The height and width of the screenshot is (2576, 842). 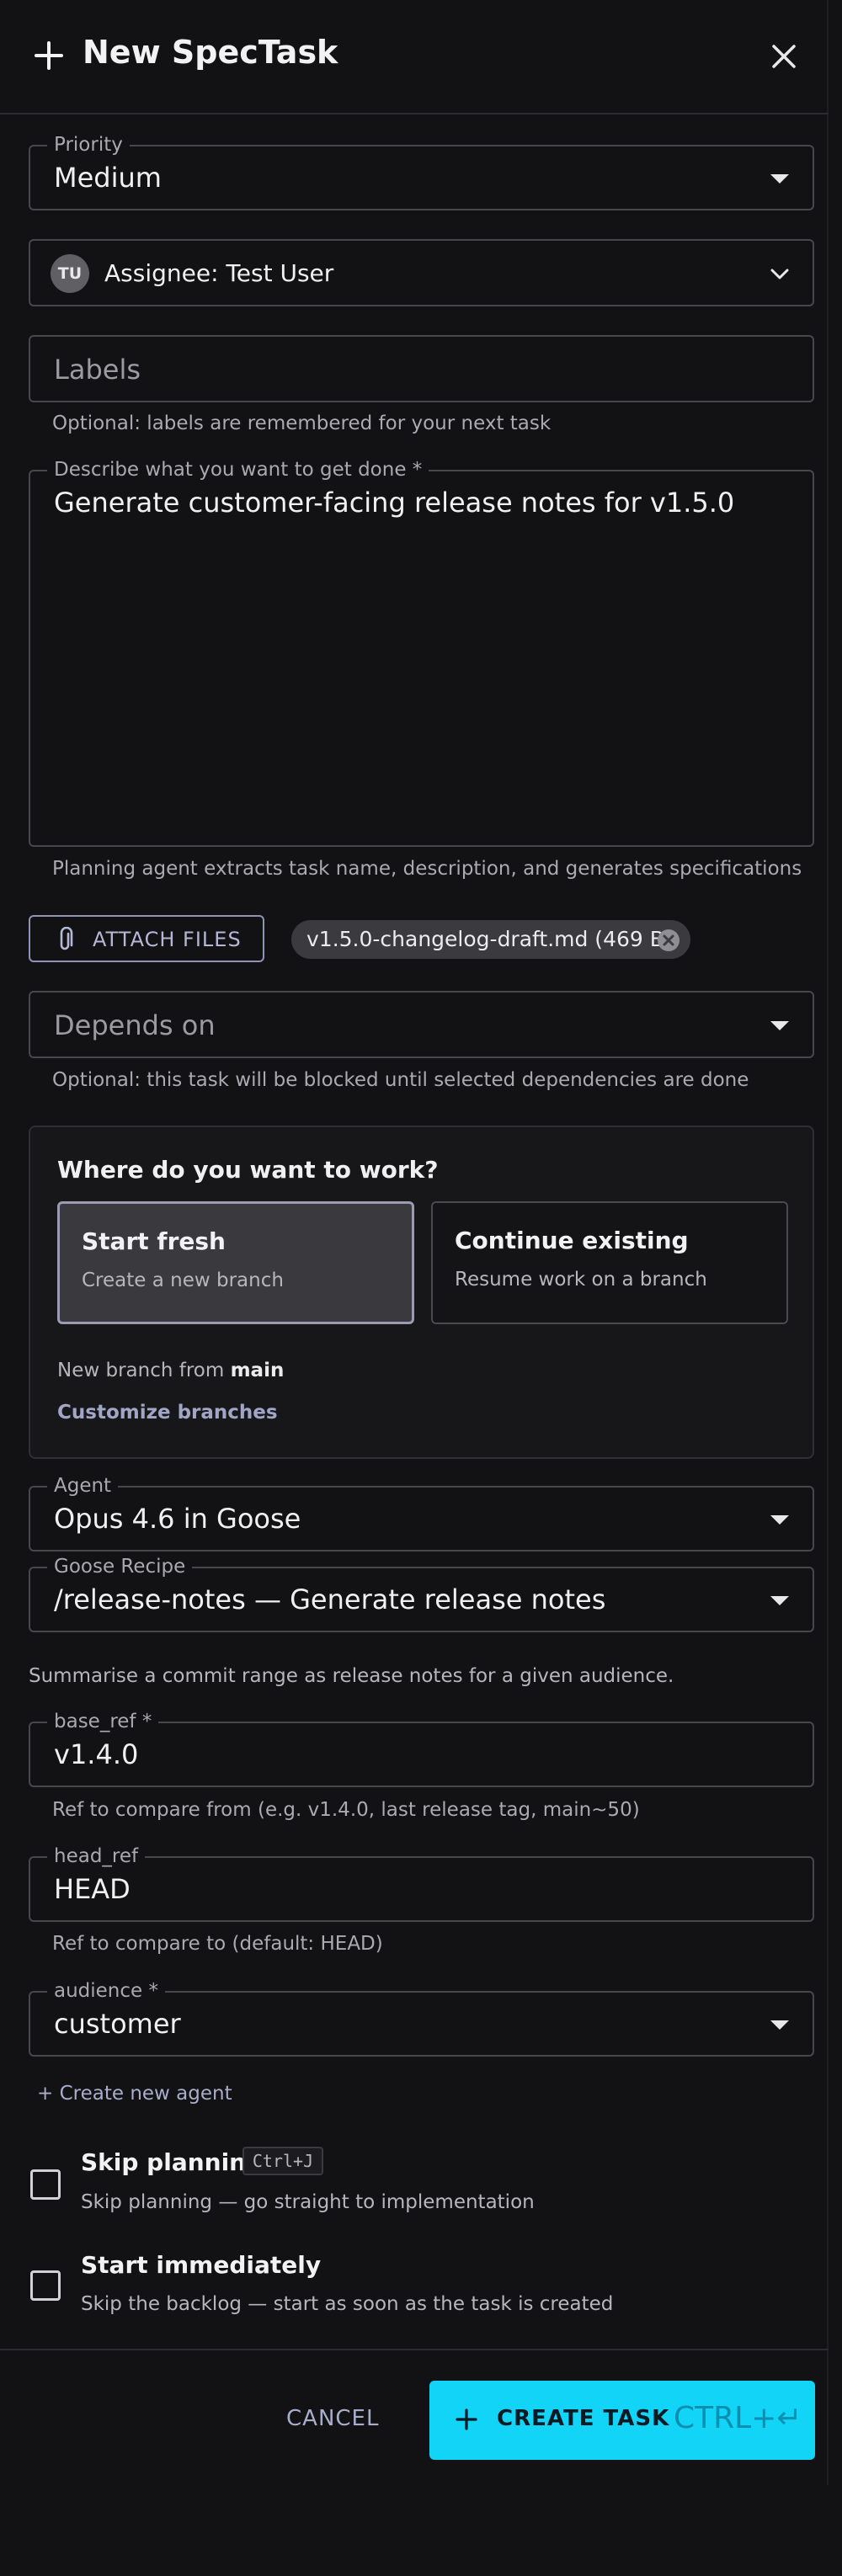 I want to click on description-label: Describe what you want to get done *, so click(x=238, y=470).